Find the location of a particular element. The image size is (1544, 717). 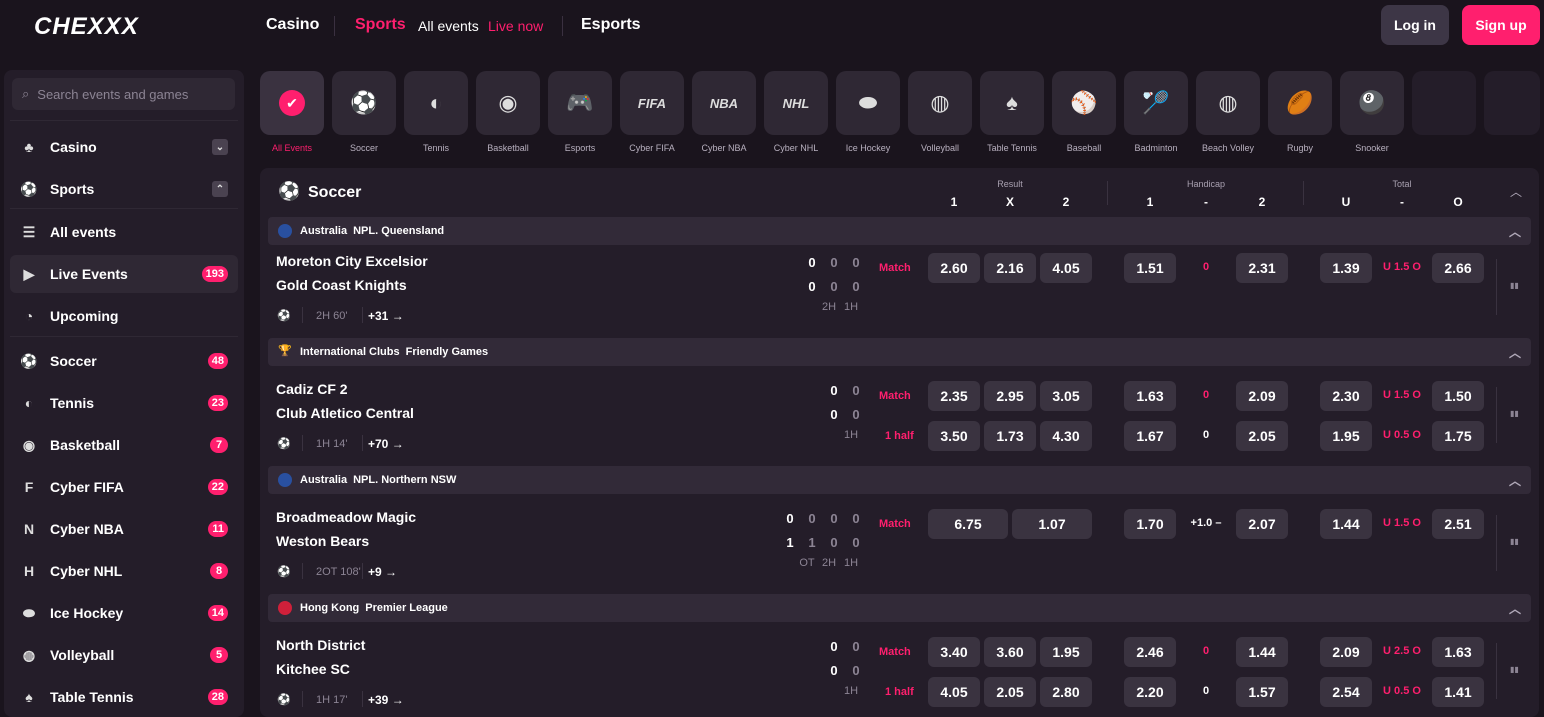

sidebar-item-upcoming: ◔ Upcoming is located at coordinates (124, 316).